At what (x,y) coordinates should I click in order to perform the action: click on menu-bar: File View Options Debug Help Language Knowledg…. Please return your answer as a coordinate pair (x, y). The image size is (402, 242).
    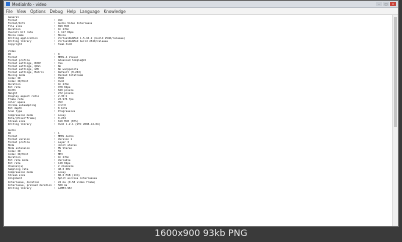
    Looking at the image, I should click on (201, 11).